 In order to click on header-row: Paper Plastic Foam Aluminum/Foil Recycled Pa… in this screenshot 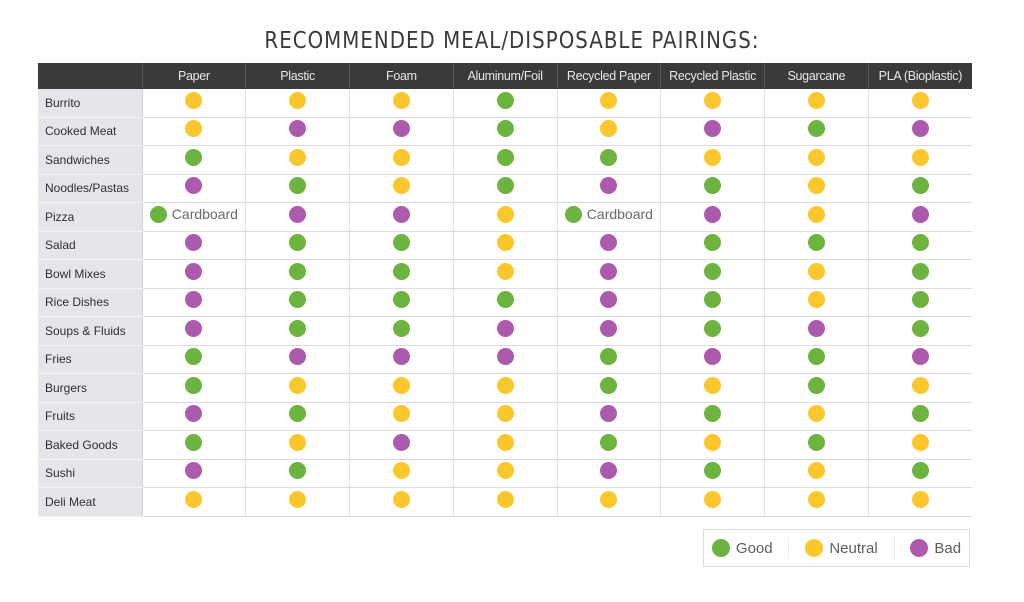, I will do `click(505, 76)`.